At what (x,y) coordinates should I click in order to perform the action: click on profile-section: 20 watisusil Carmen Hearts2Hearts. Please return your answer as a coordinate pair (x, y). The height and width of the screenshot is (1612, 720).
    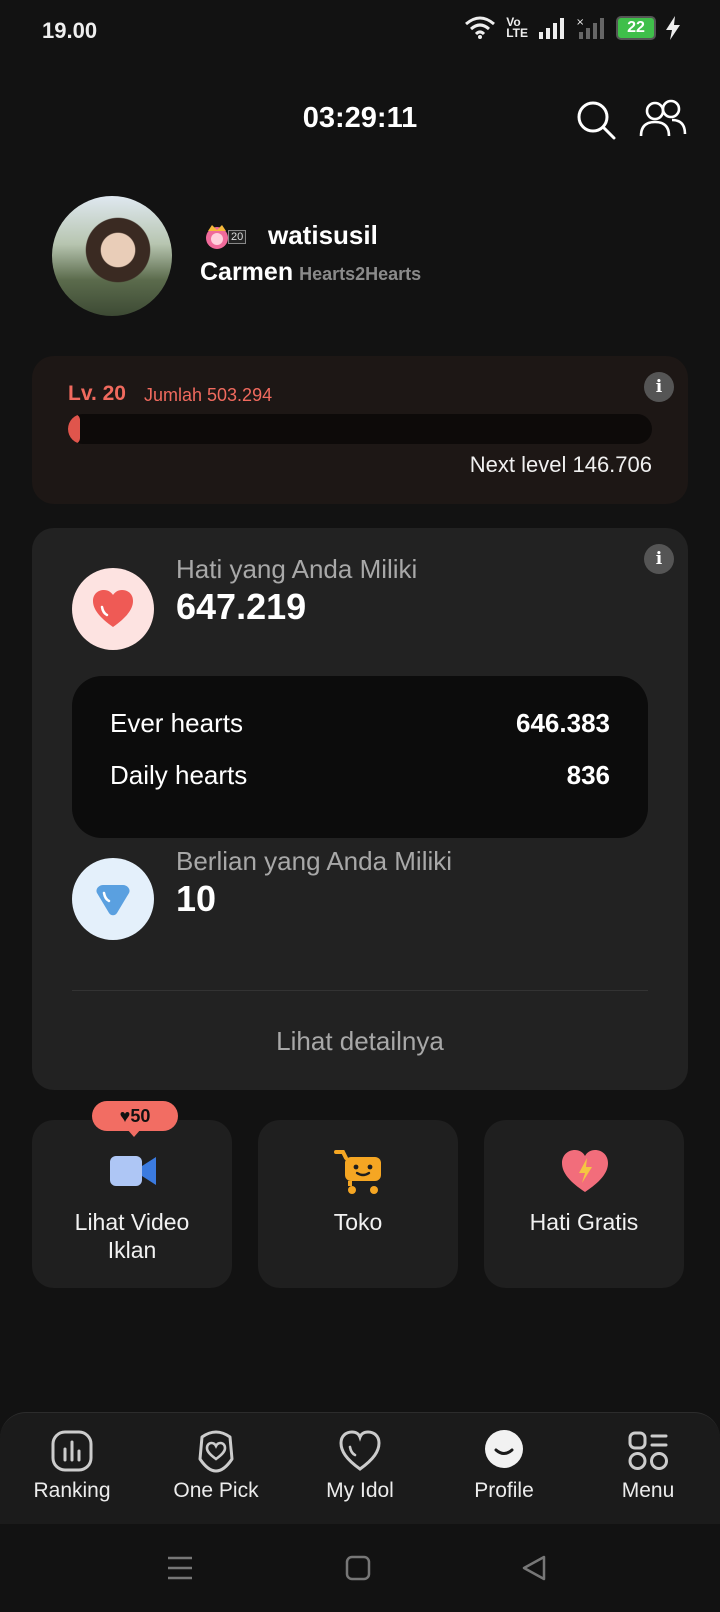
    Looking at the image, I should click on (372, 256).